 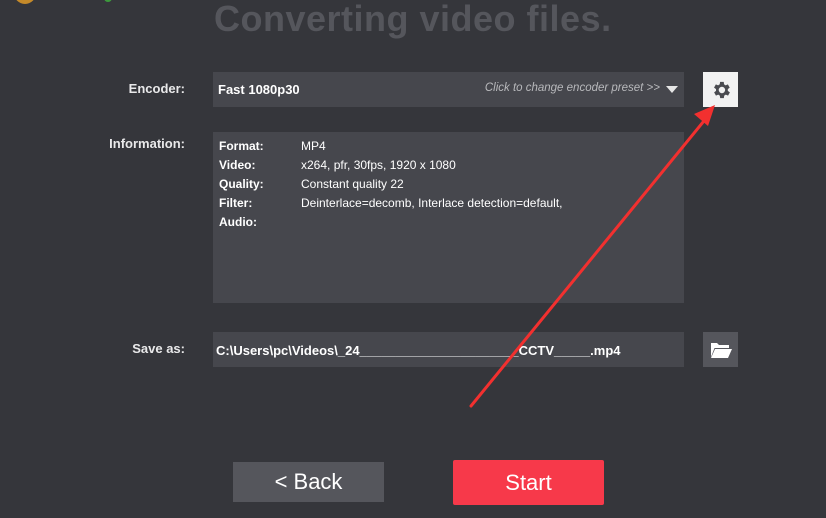 What do you see at coordinates (241, 146) in the screenshot?
I see `info-key: Format:` at bounding box center [241, 146].